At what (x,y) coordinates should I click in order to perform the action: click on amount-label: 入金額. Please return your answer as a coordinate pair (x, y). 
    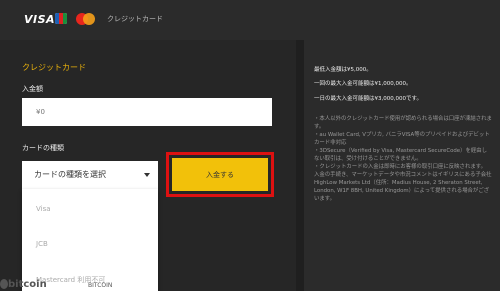
    Looking at the image, I should click on (32, 89).